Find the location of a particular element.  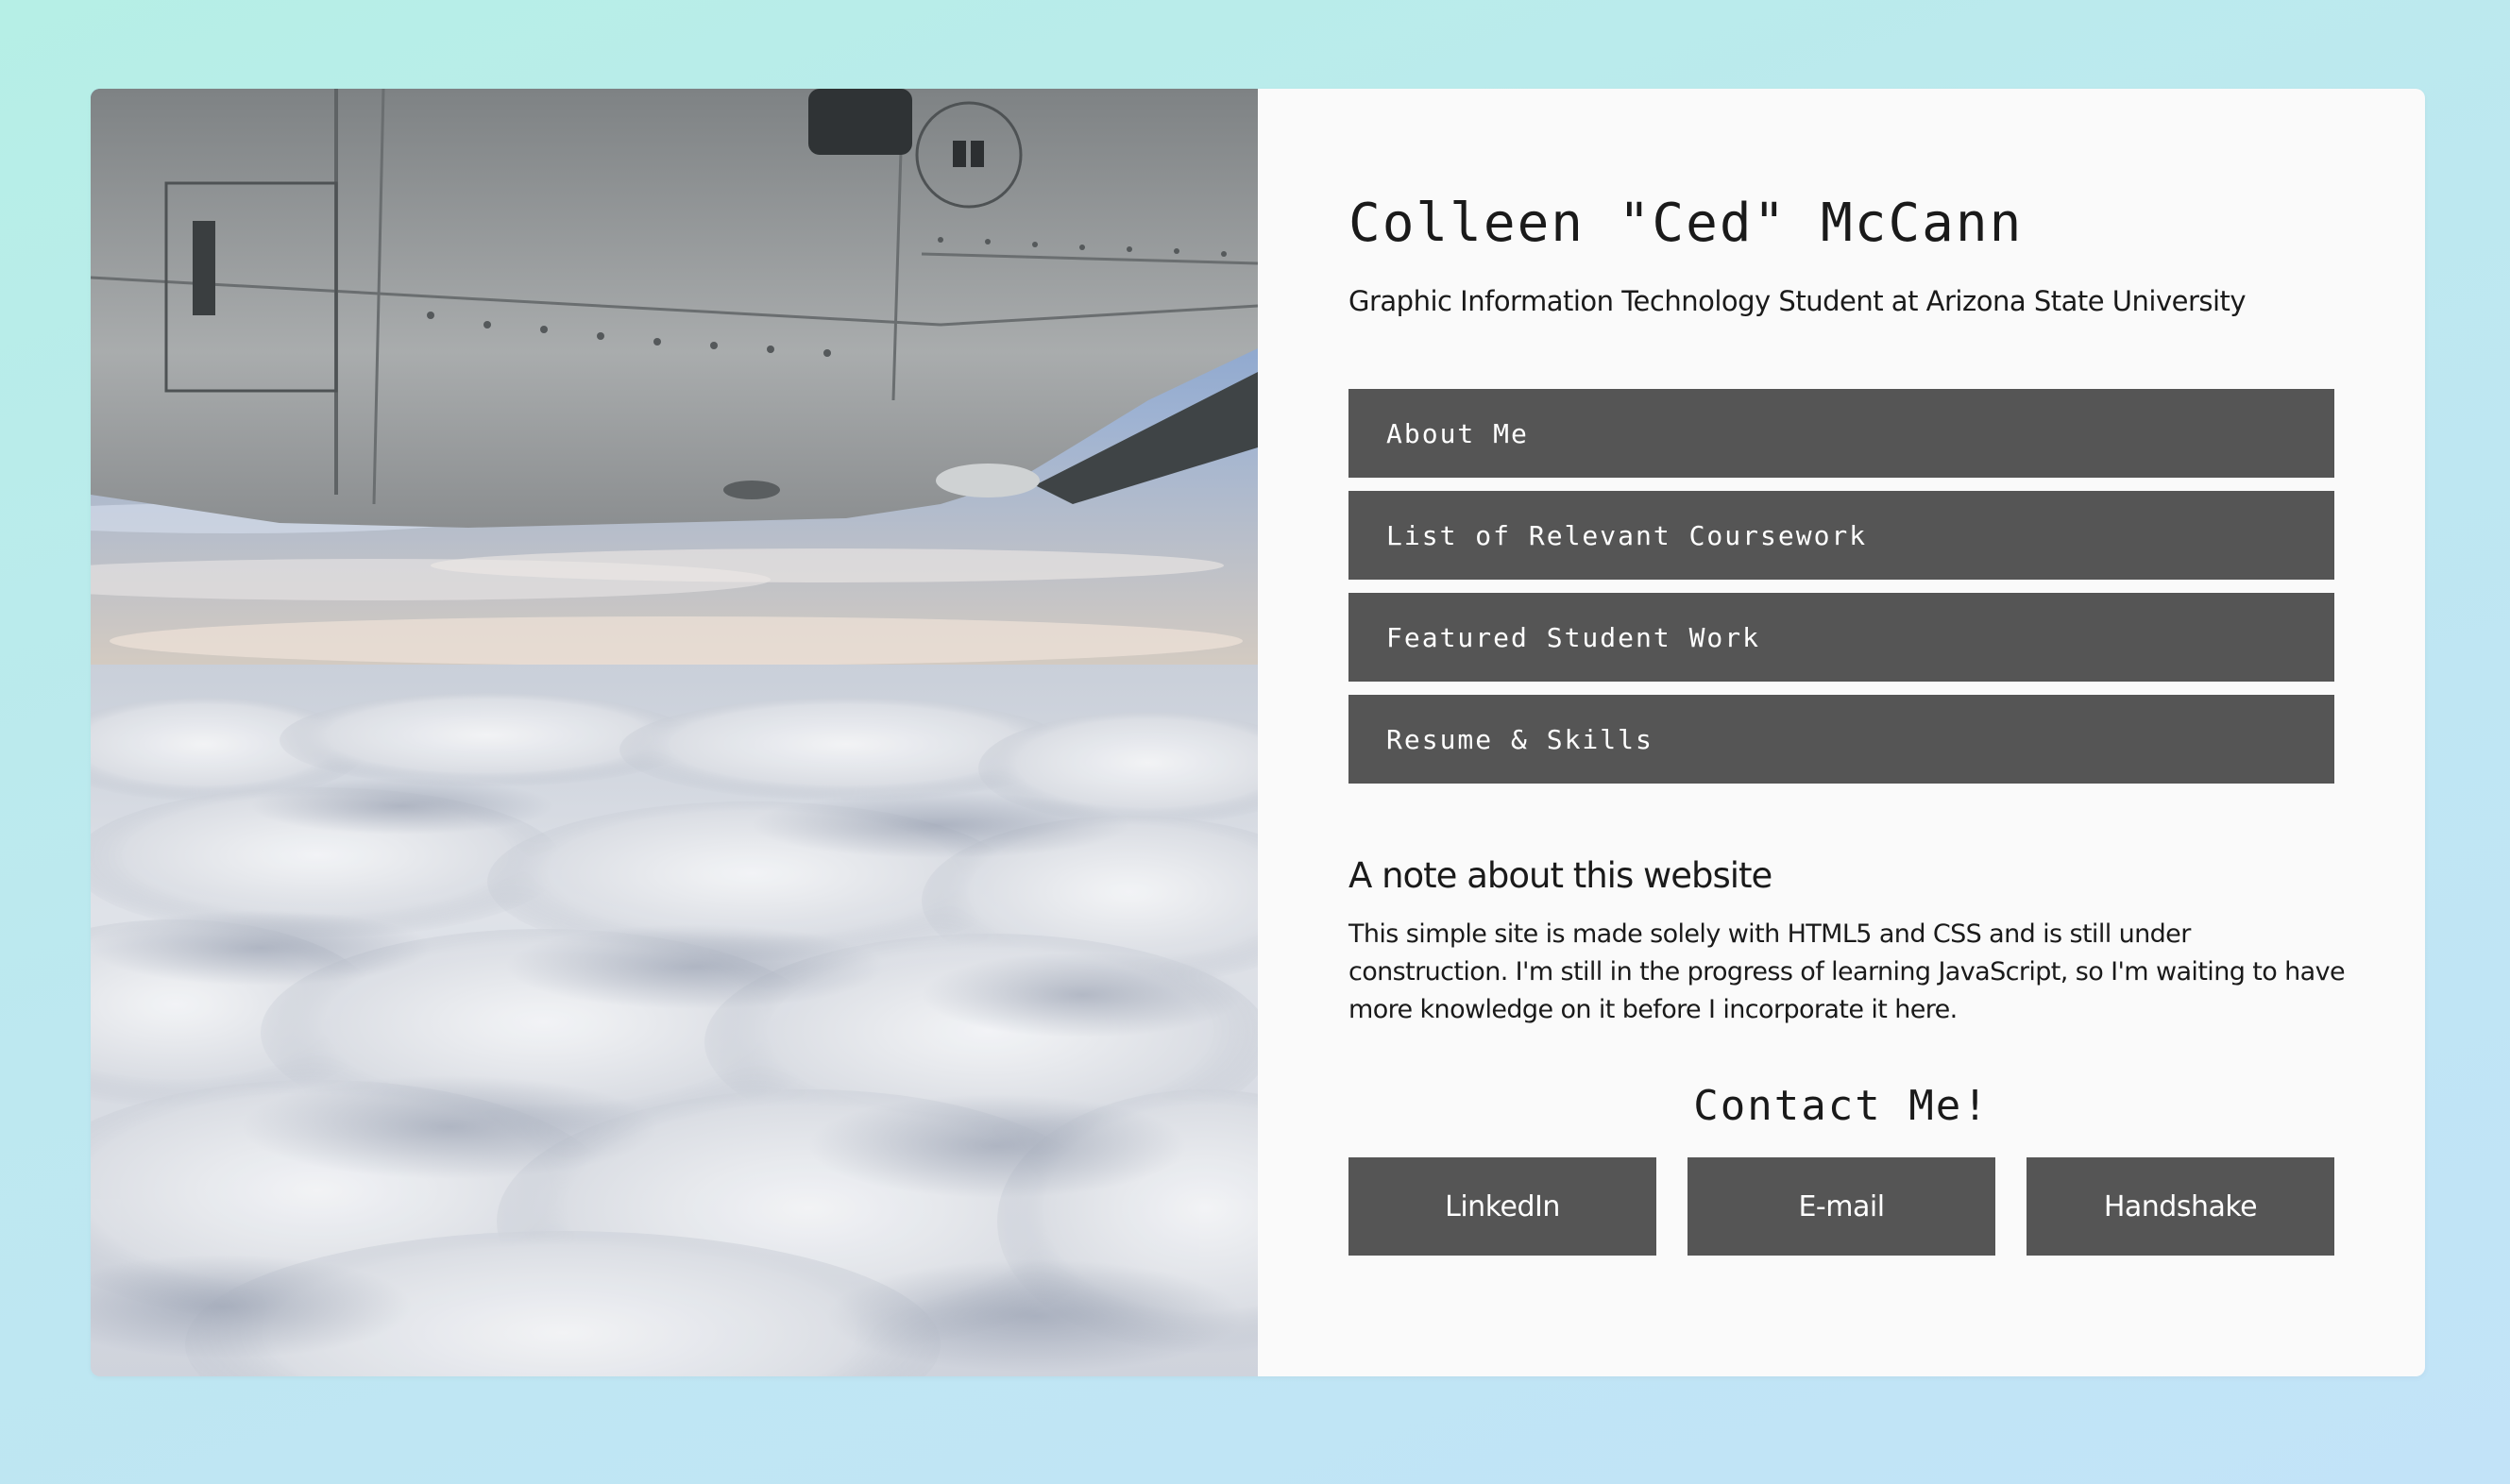

contact-buttons: LinkedIn E-mail Handshake is located at coordinates (1841, 1206).